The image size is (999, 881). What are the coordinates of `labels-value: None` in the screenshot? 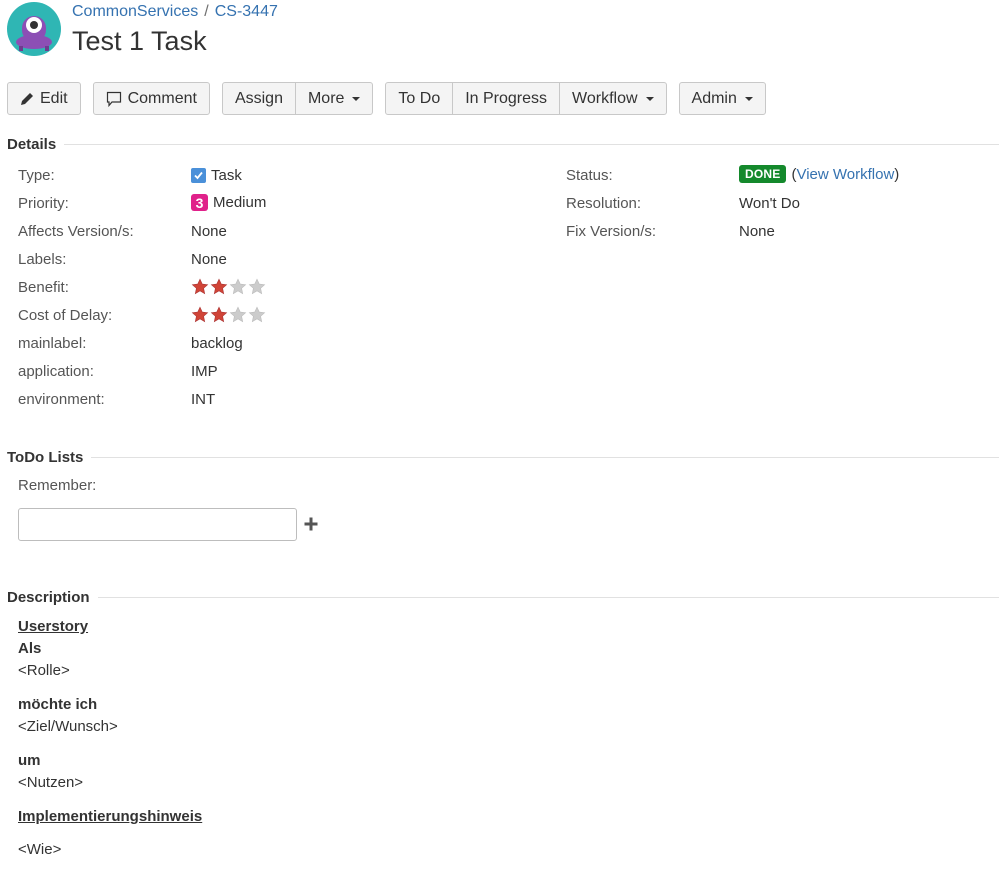 It's located at (209, 259).